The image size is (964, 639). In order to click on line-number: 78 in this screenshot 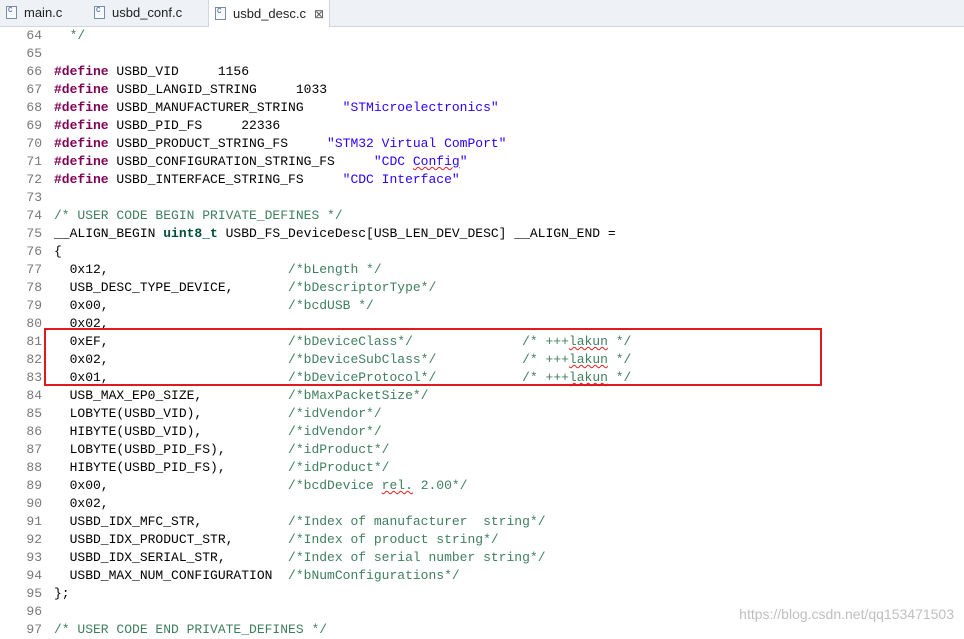, I will do `click(34, 287)`.